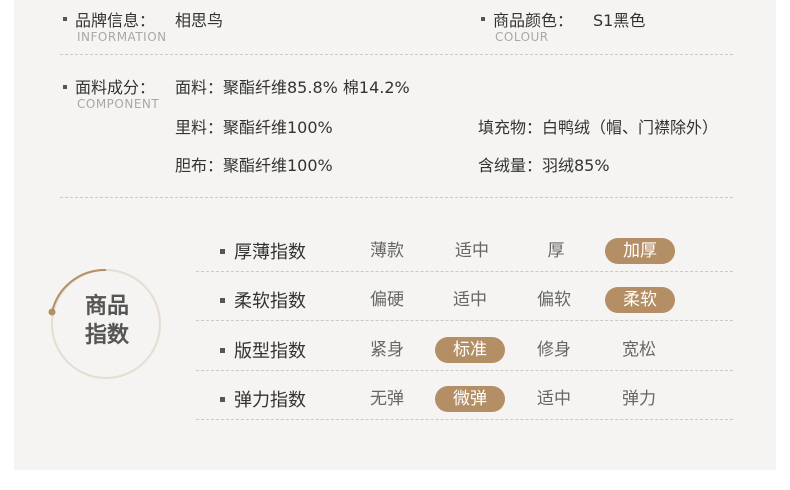 This screenshot has width=790, height=490. I want to click on index-option: 薄款, so click(387, 251).